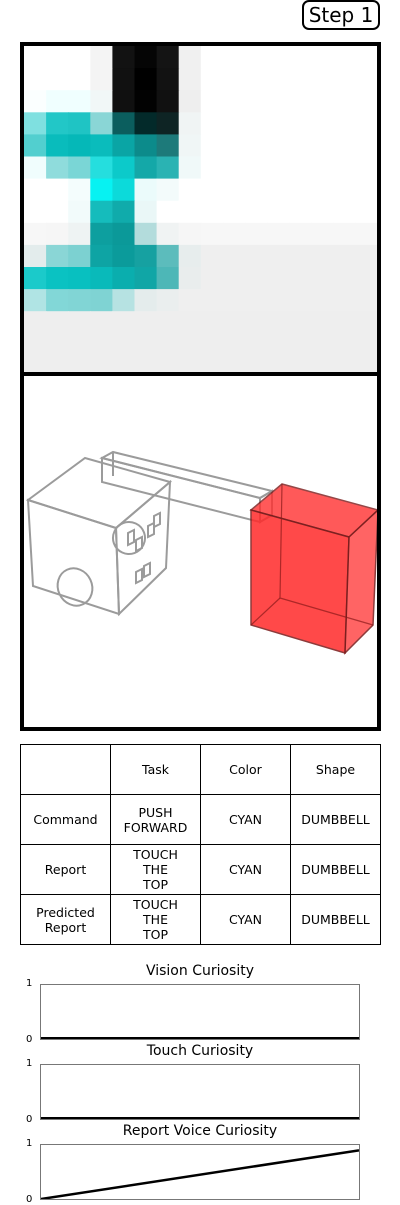 The height and width of the screenshot is (1205, 400). Describe the element at coordinates (65, 919) in the screenshot. I see `row-label: Predicted Report` at that location.